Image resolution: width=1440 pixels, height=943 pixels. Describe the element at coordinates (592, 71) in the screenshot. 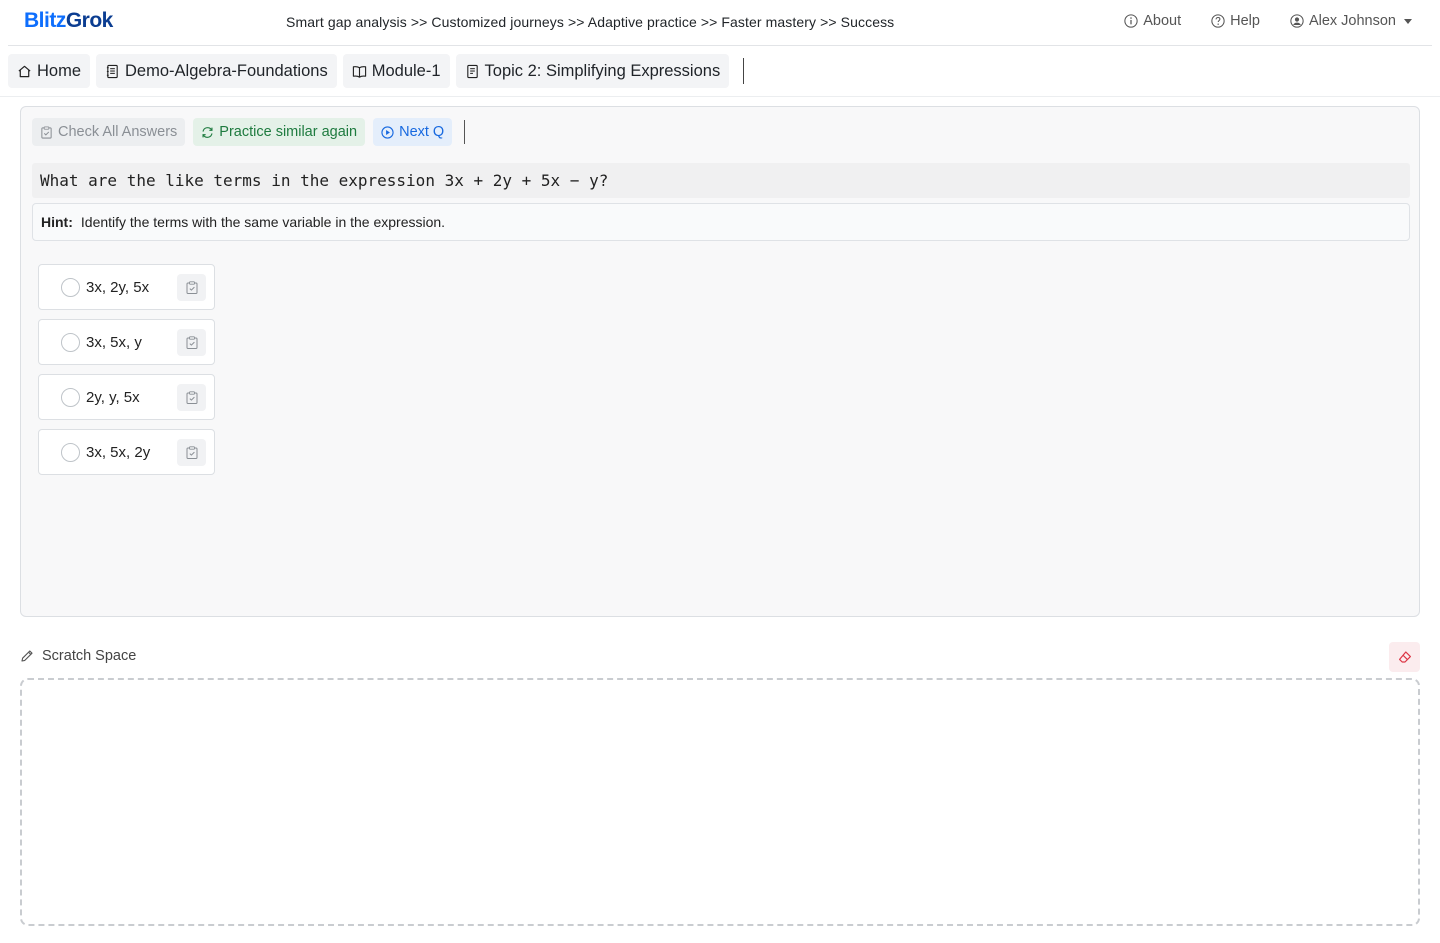

I see `breadcrumb-topic: Topic 2: Simplifying Expressions` at that location.